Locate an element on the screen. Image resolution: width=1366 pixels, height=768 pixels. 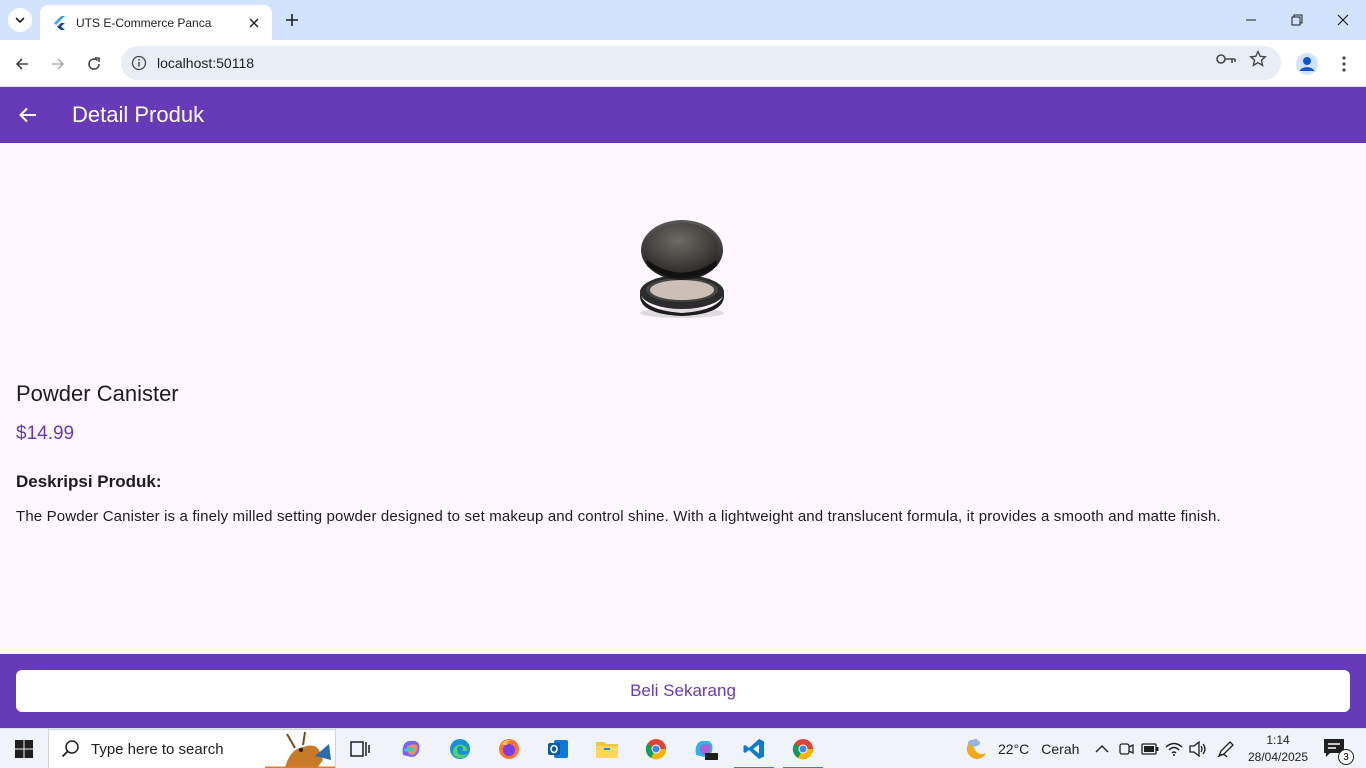
weather-temperature: 22°C is located at coordinates (1014, 749).